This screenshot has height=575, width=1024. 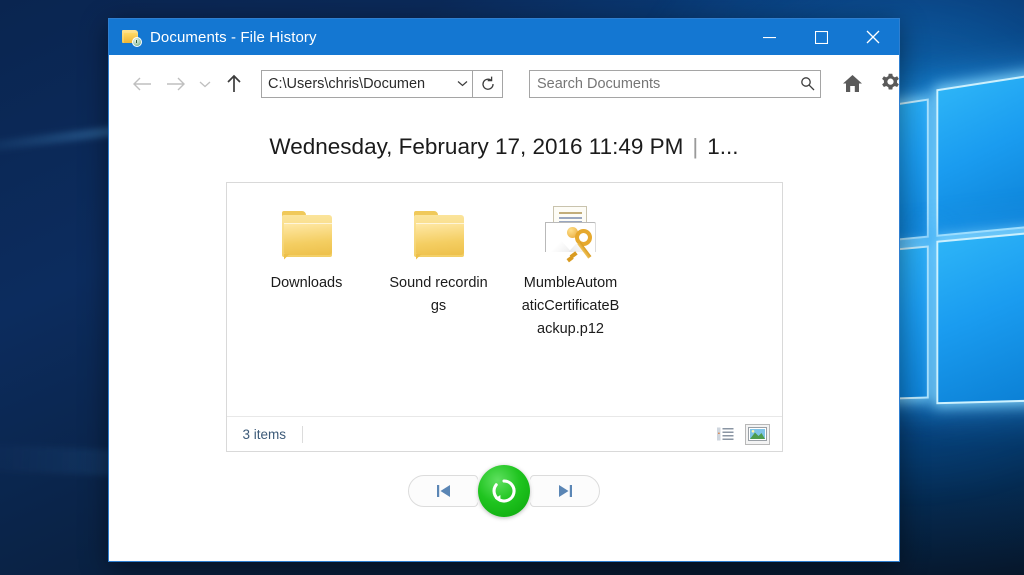 What do you see at coordinates (142, 84) in the screenshot?
I see `back-button` at bounding box center [142, 84].